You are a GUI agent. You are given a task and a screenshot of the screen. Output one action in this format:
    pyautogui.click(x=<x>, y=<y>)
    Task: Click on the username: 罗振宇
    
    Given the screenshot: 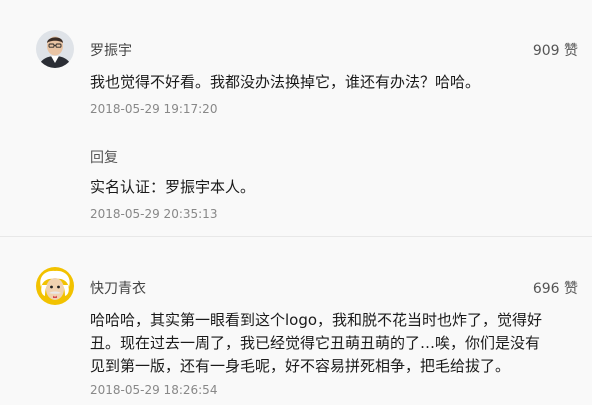 What is the action you would take?
    pyautogui.click(x=111, y=50)
    